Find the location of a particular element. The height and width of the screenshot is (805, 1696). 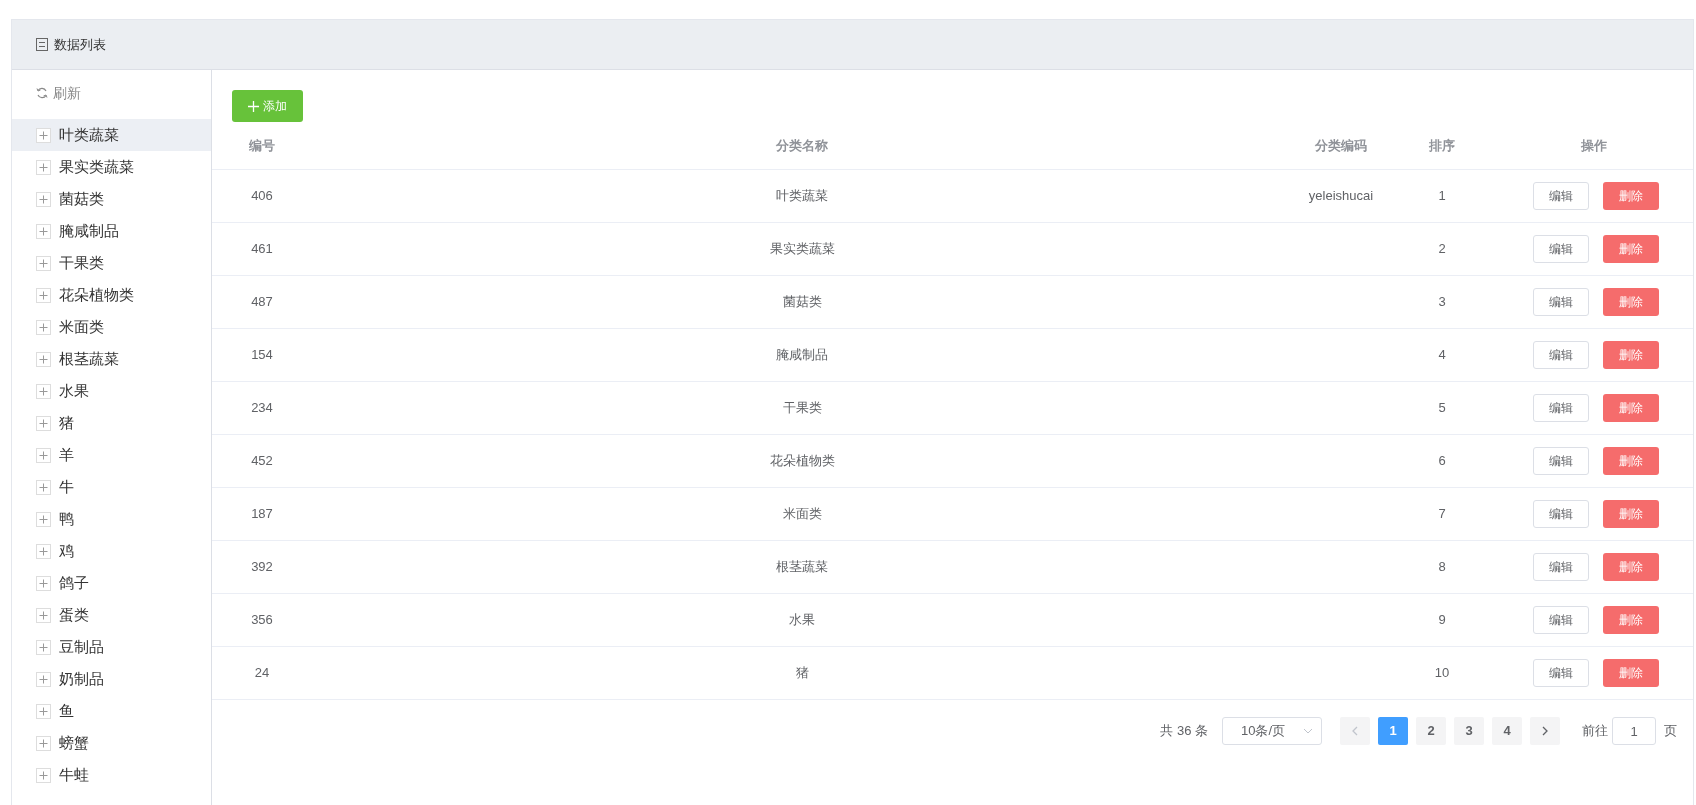

table-cell-text: 干果类 is located at coordinates (802, 408).